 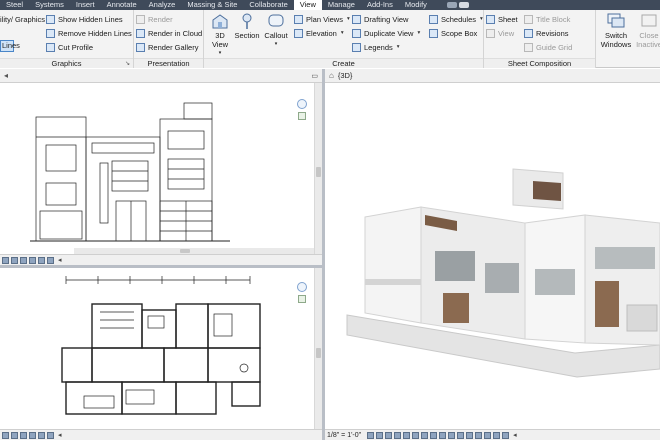 What do you see at coordinates (161, 266) in the screenshot?
I see `horizontal-splitter` at bounding box center [161, 266].